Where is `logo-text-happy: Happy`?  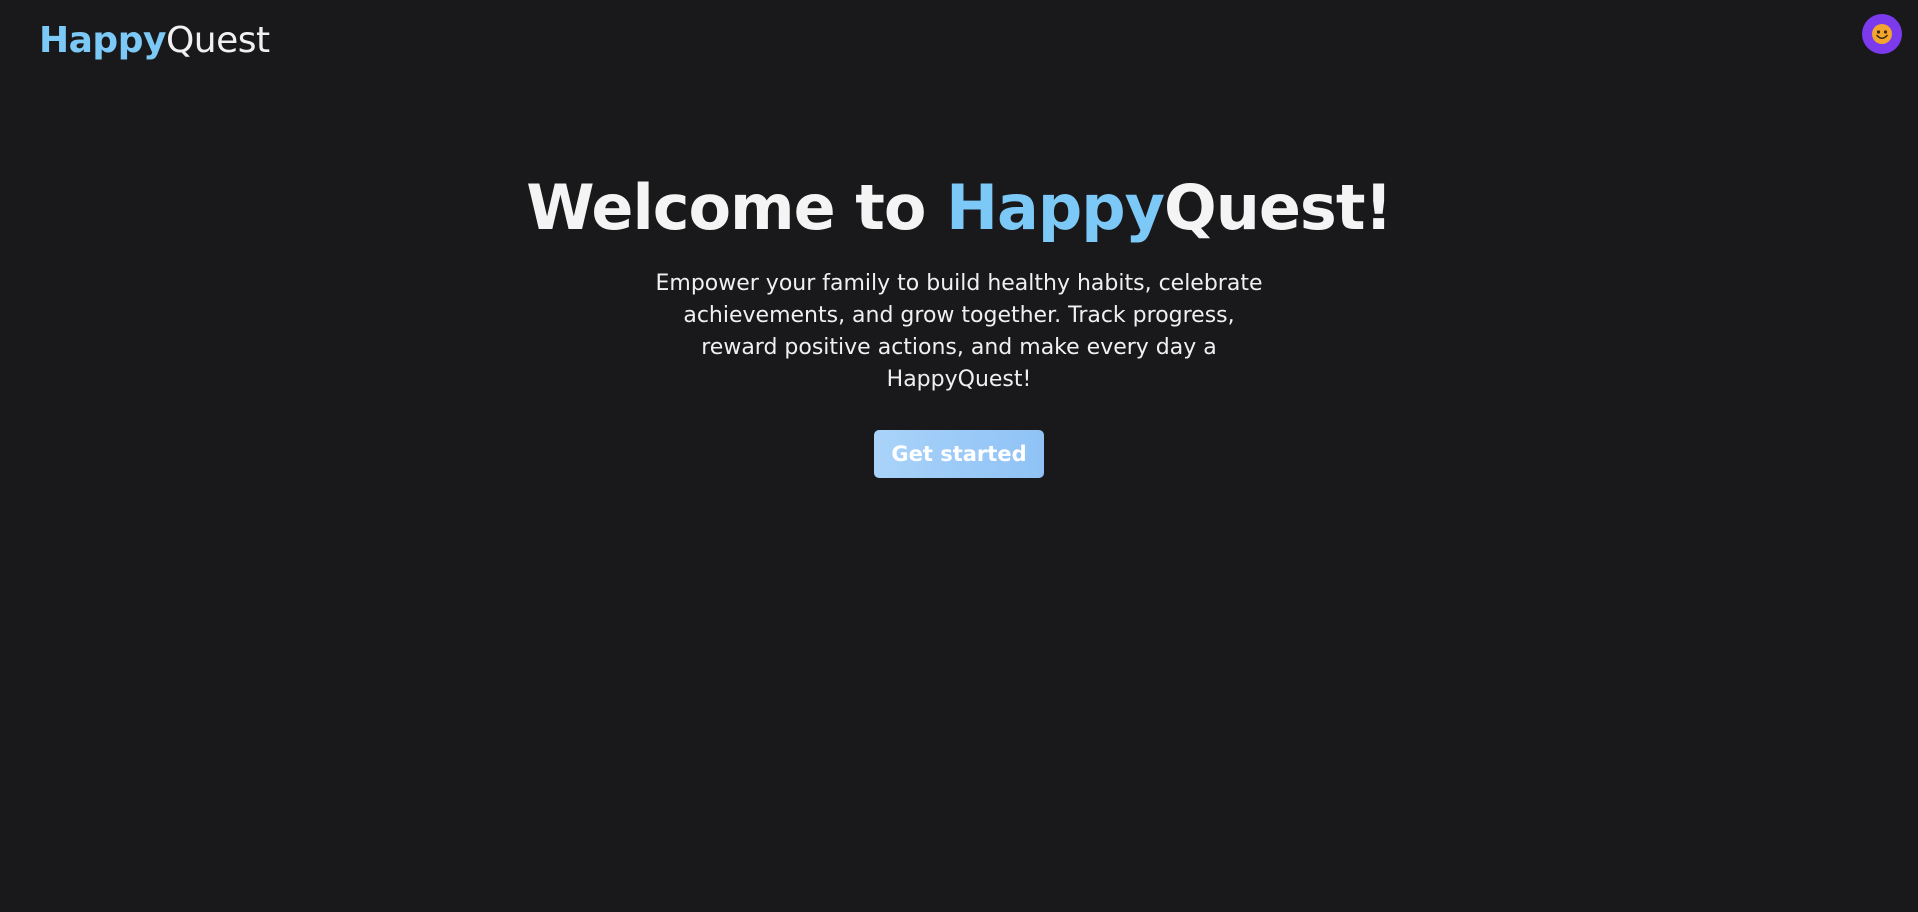
logo-text-happy: Happy is located at coordinates (102, 40).